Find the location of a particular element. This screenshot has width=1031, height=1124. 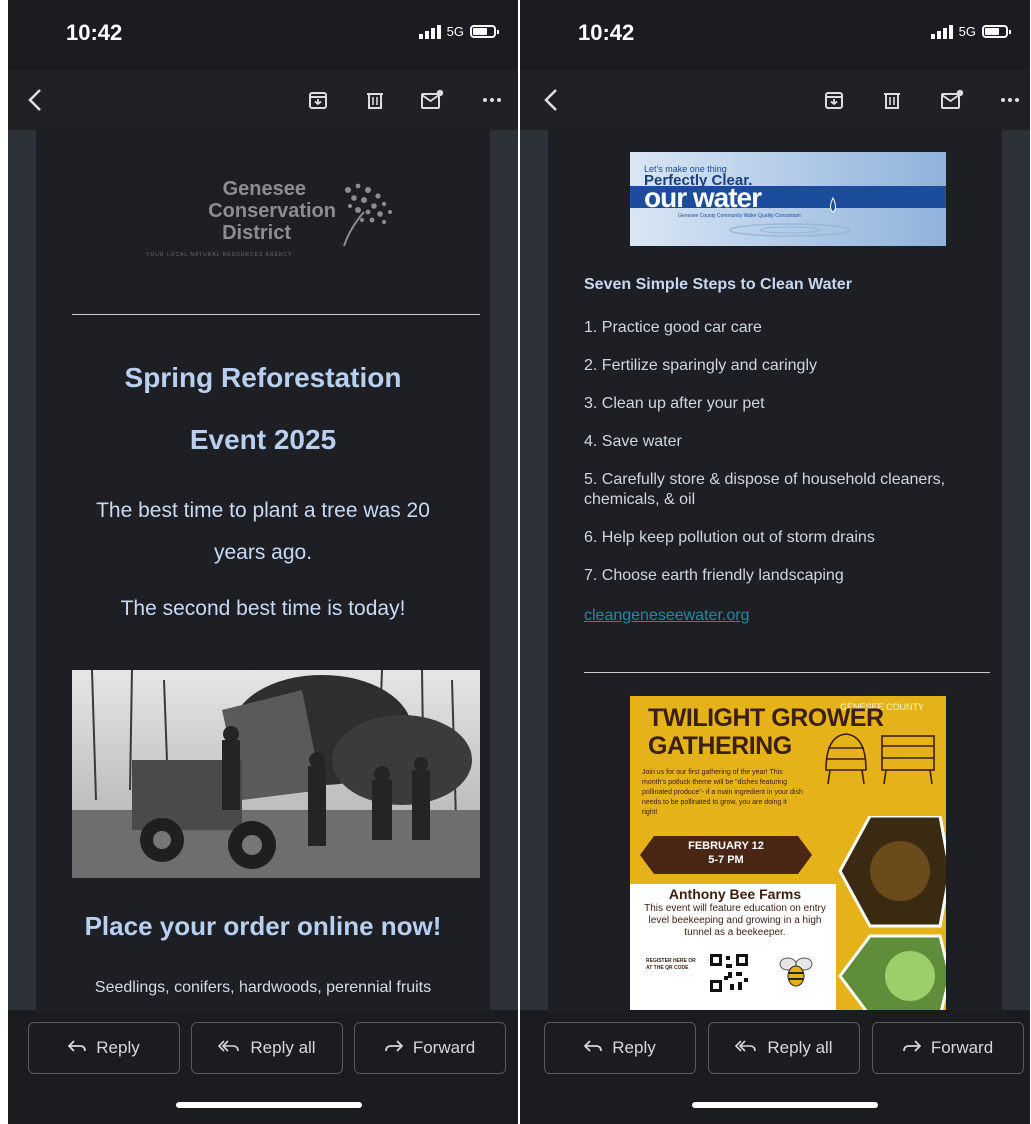

flyer-venue: Anthony Bee Farms is located at coordinates (735, 894).